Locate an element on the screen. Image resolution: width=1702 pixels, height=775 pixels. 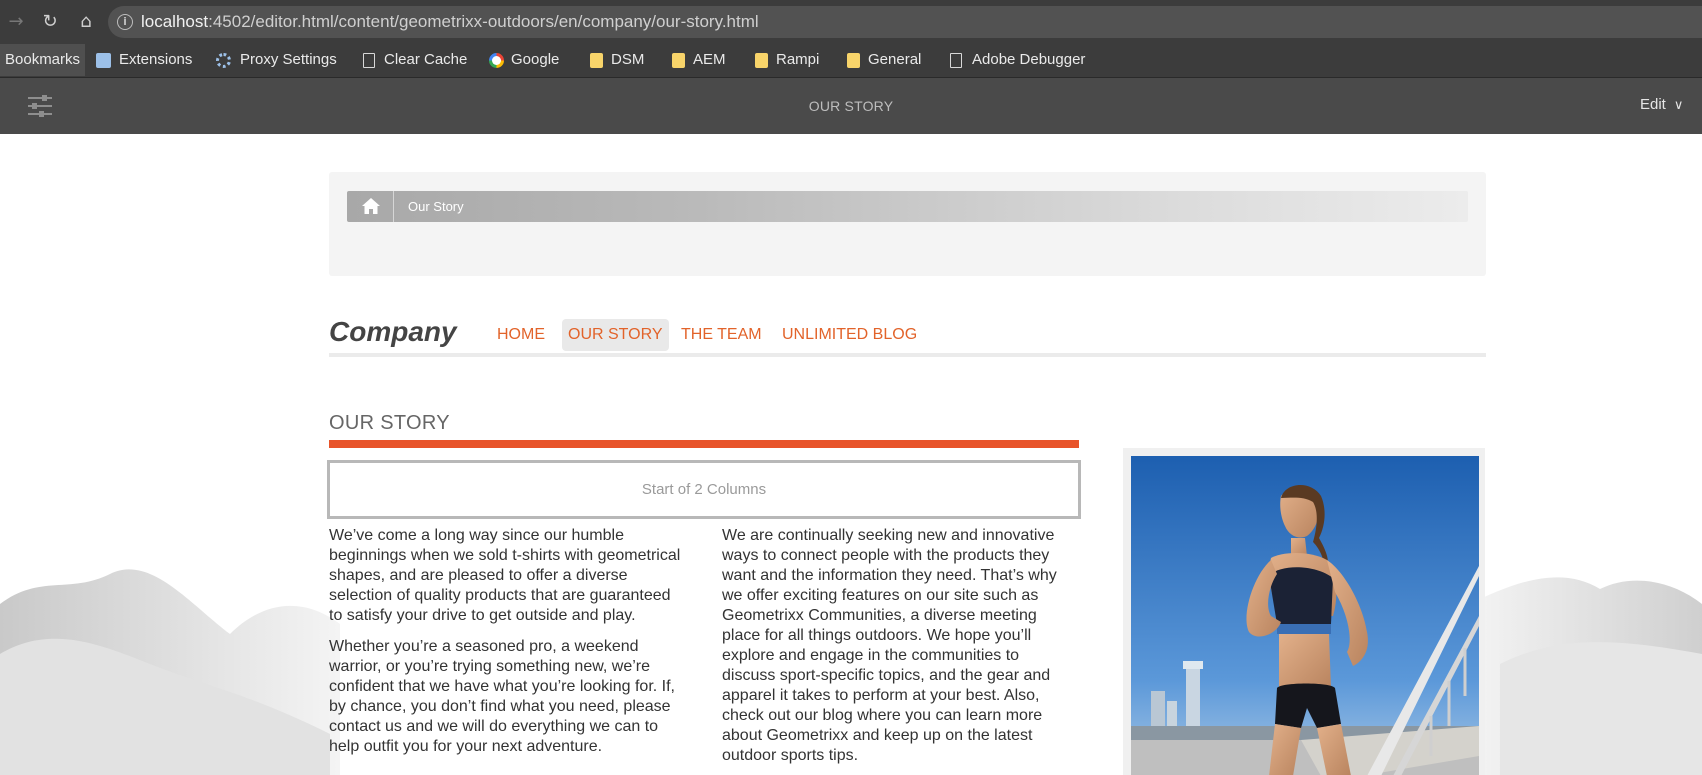
heading-underline is located at coordinates (704, 444).